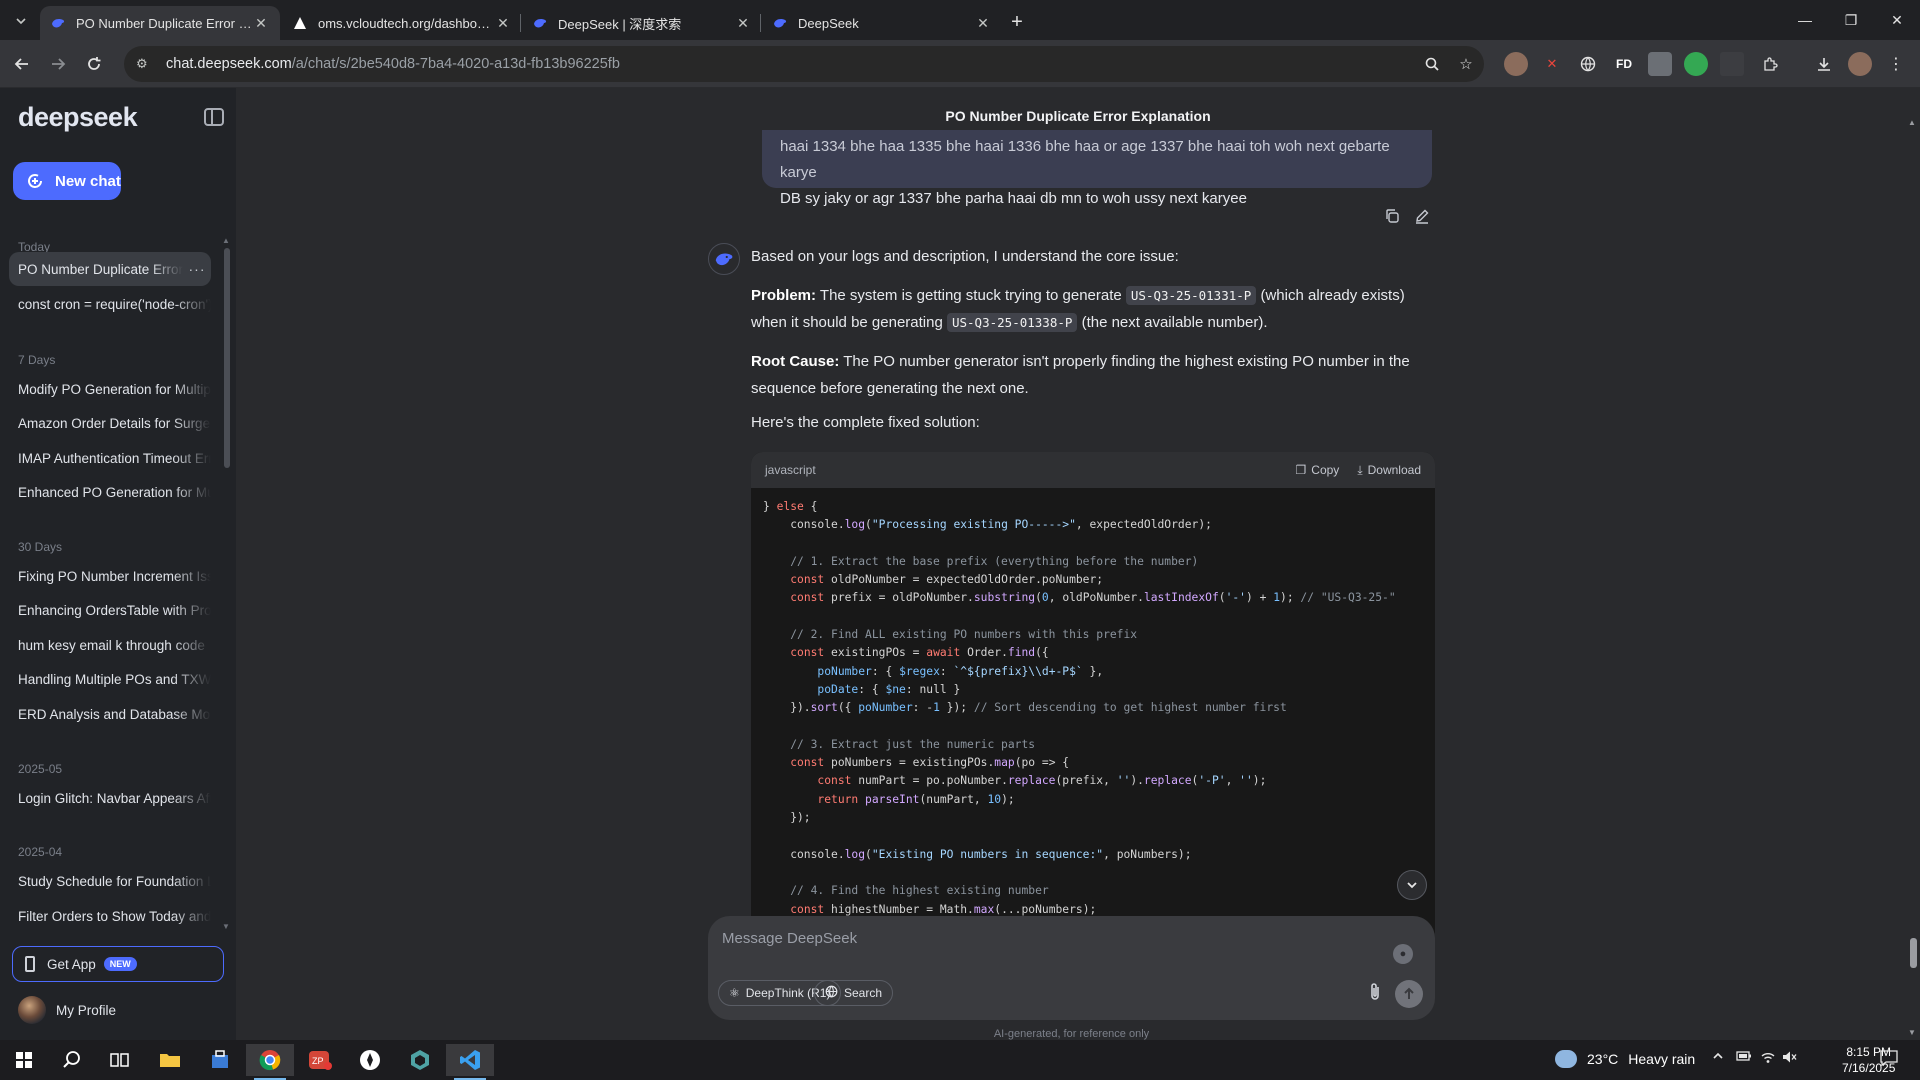  I want to click on tab-separator, so click(760, 23).